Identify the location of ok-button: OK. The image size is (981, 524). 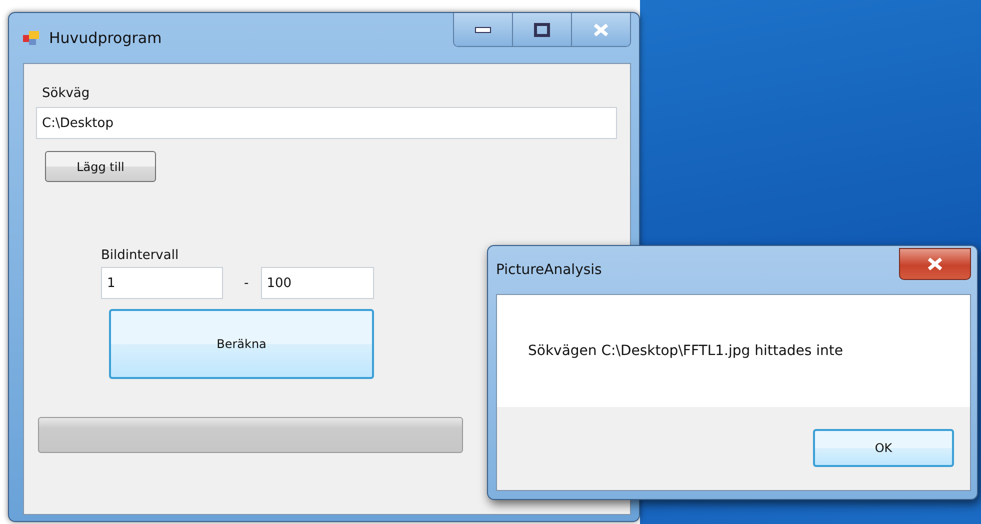
(883, 448).